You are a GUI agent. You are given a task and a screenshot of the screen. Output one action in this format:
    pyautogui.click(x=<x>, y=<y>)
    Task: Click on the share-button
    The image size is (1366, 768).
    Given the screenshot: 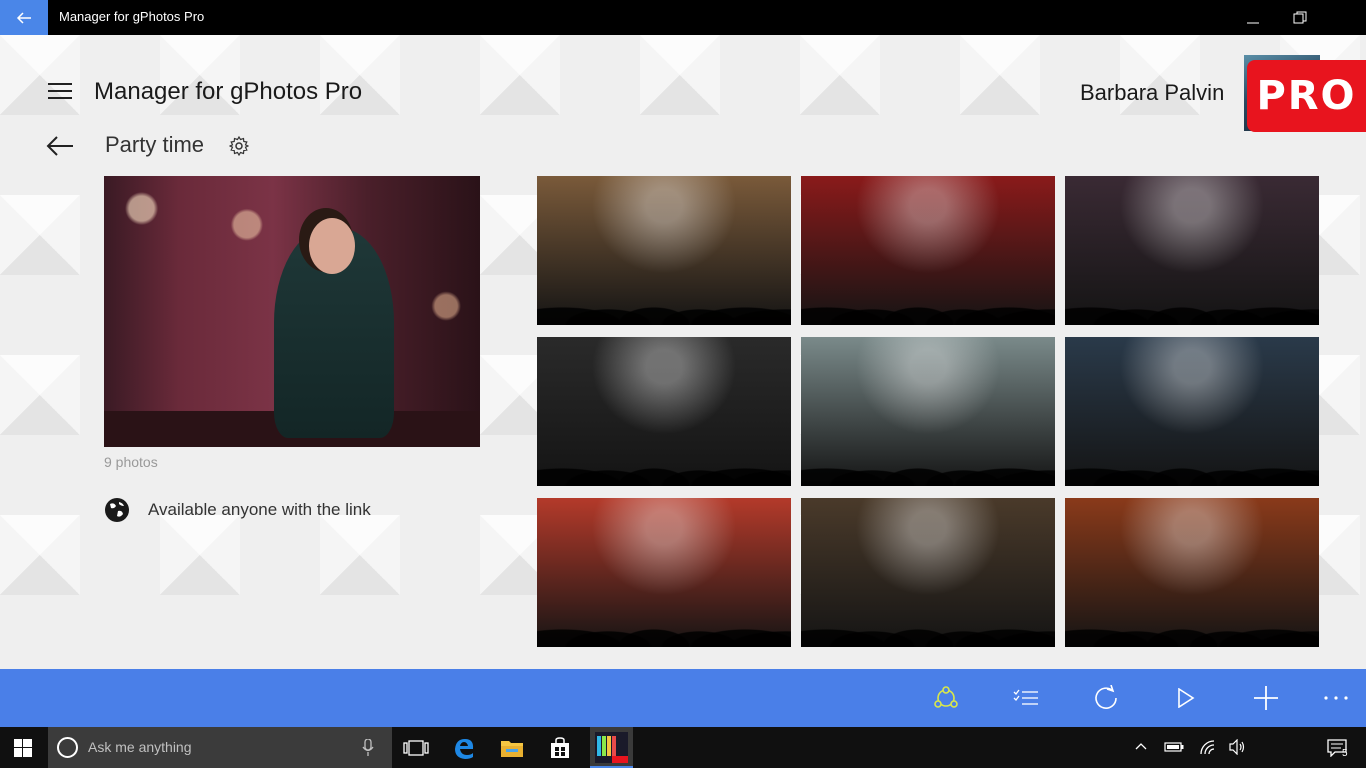 What is the action you would take?
    pyautogui.click(x=946, y=698)
    